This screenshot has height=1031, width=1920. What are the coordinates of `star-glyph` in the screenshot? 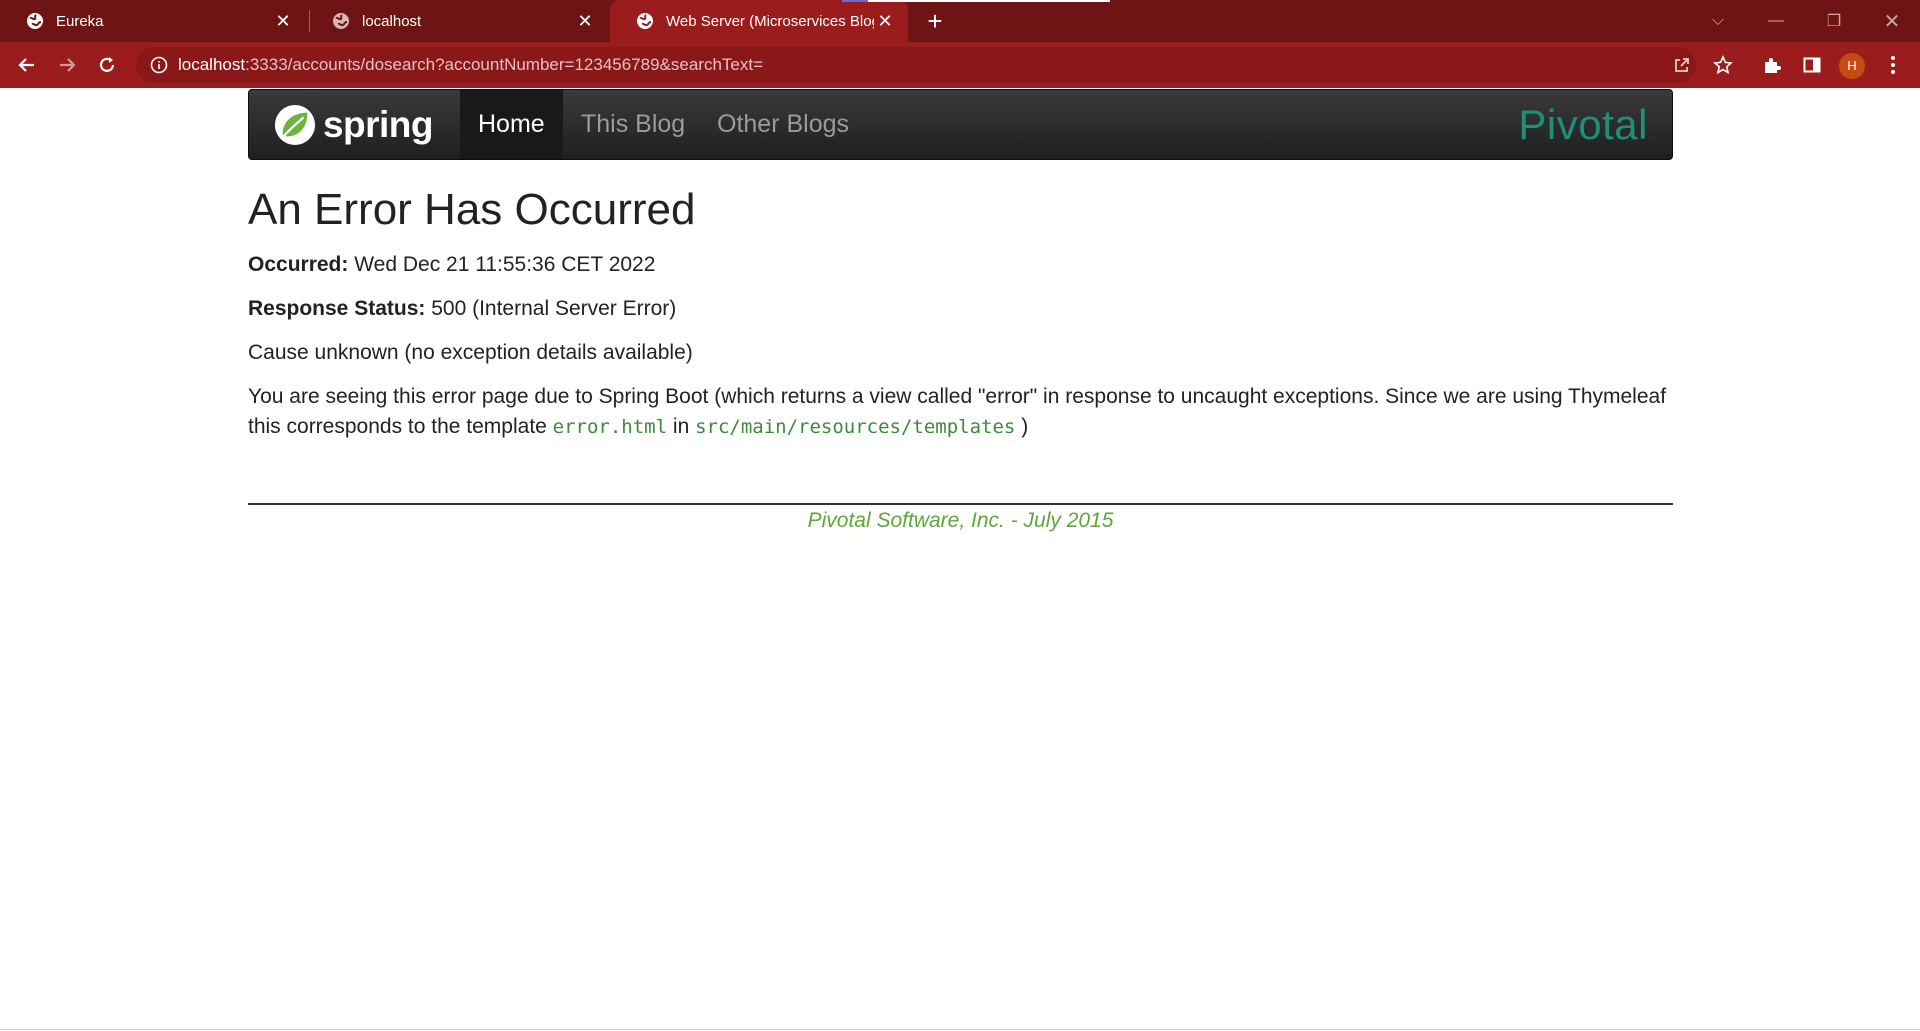 It's located at (1723, 65).